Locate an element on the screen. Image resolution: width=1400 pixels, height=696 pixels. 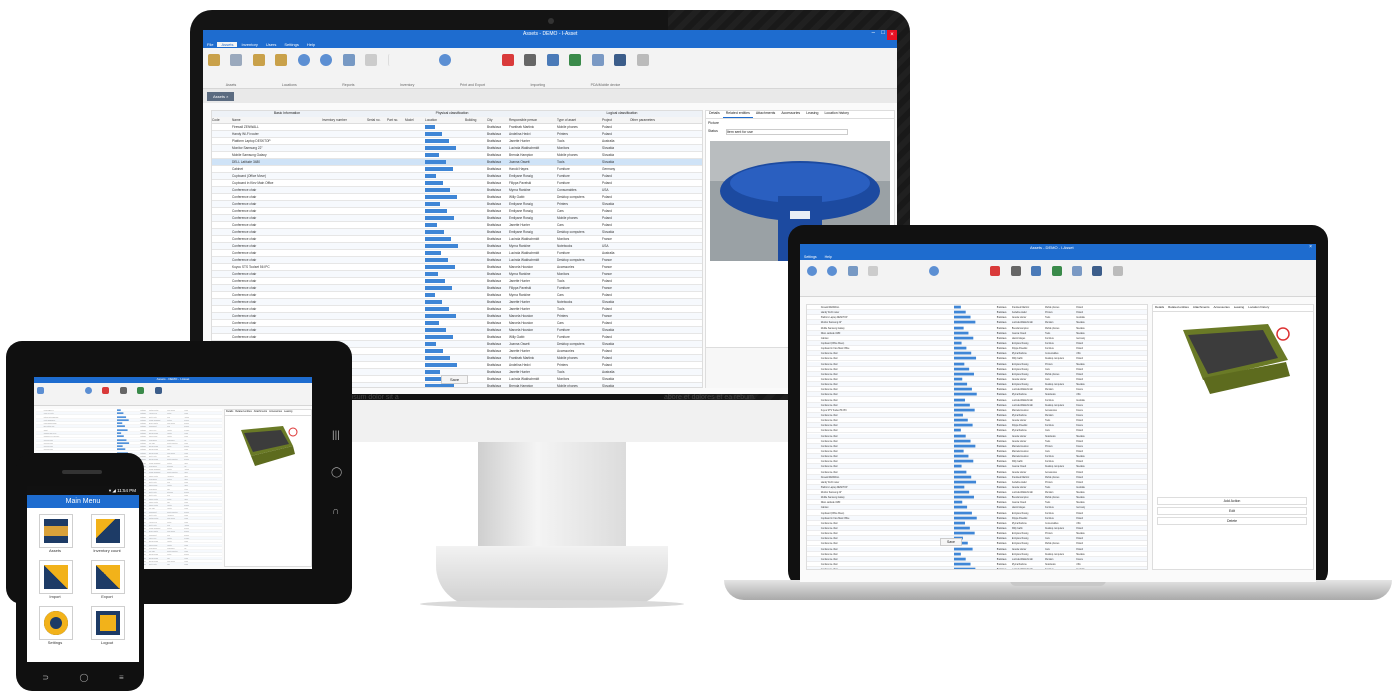
duplicate-icon is located at coordinates (371, 60).